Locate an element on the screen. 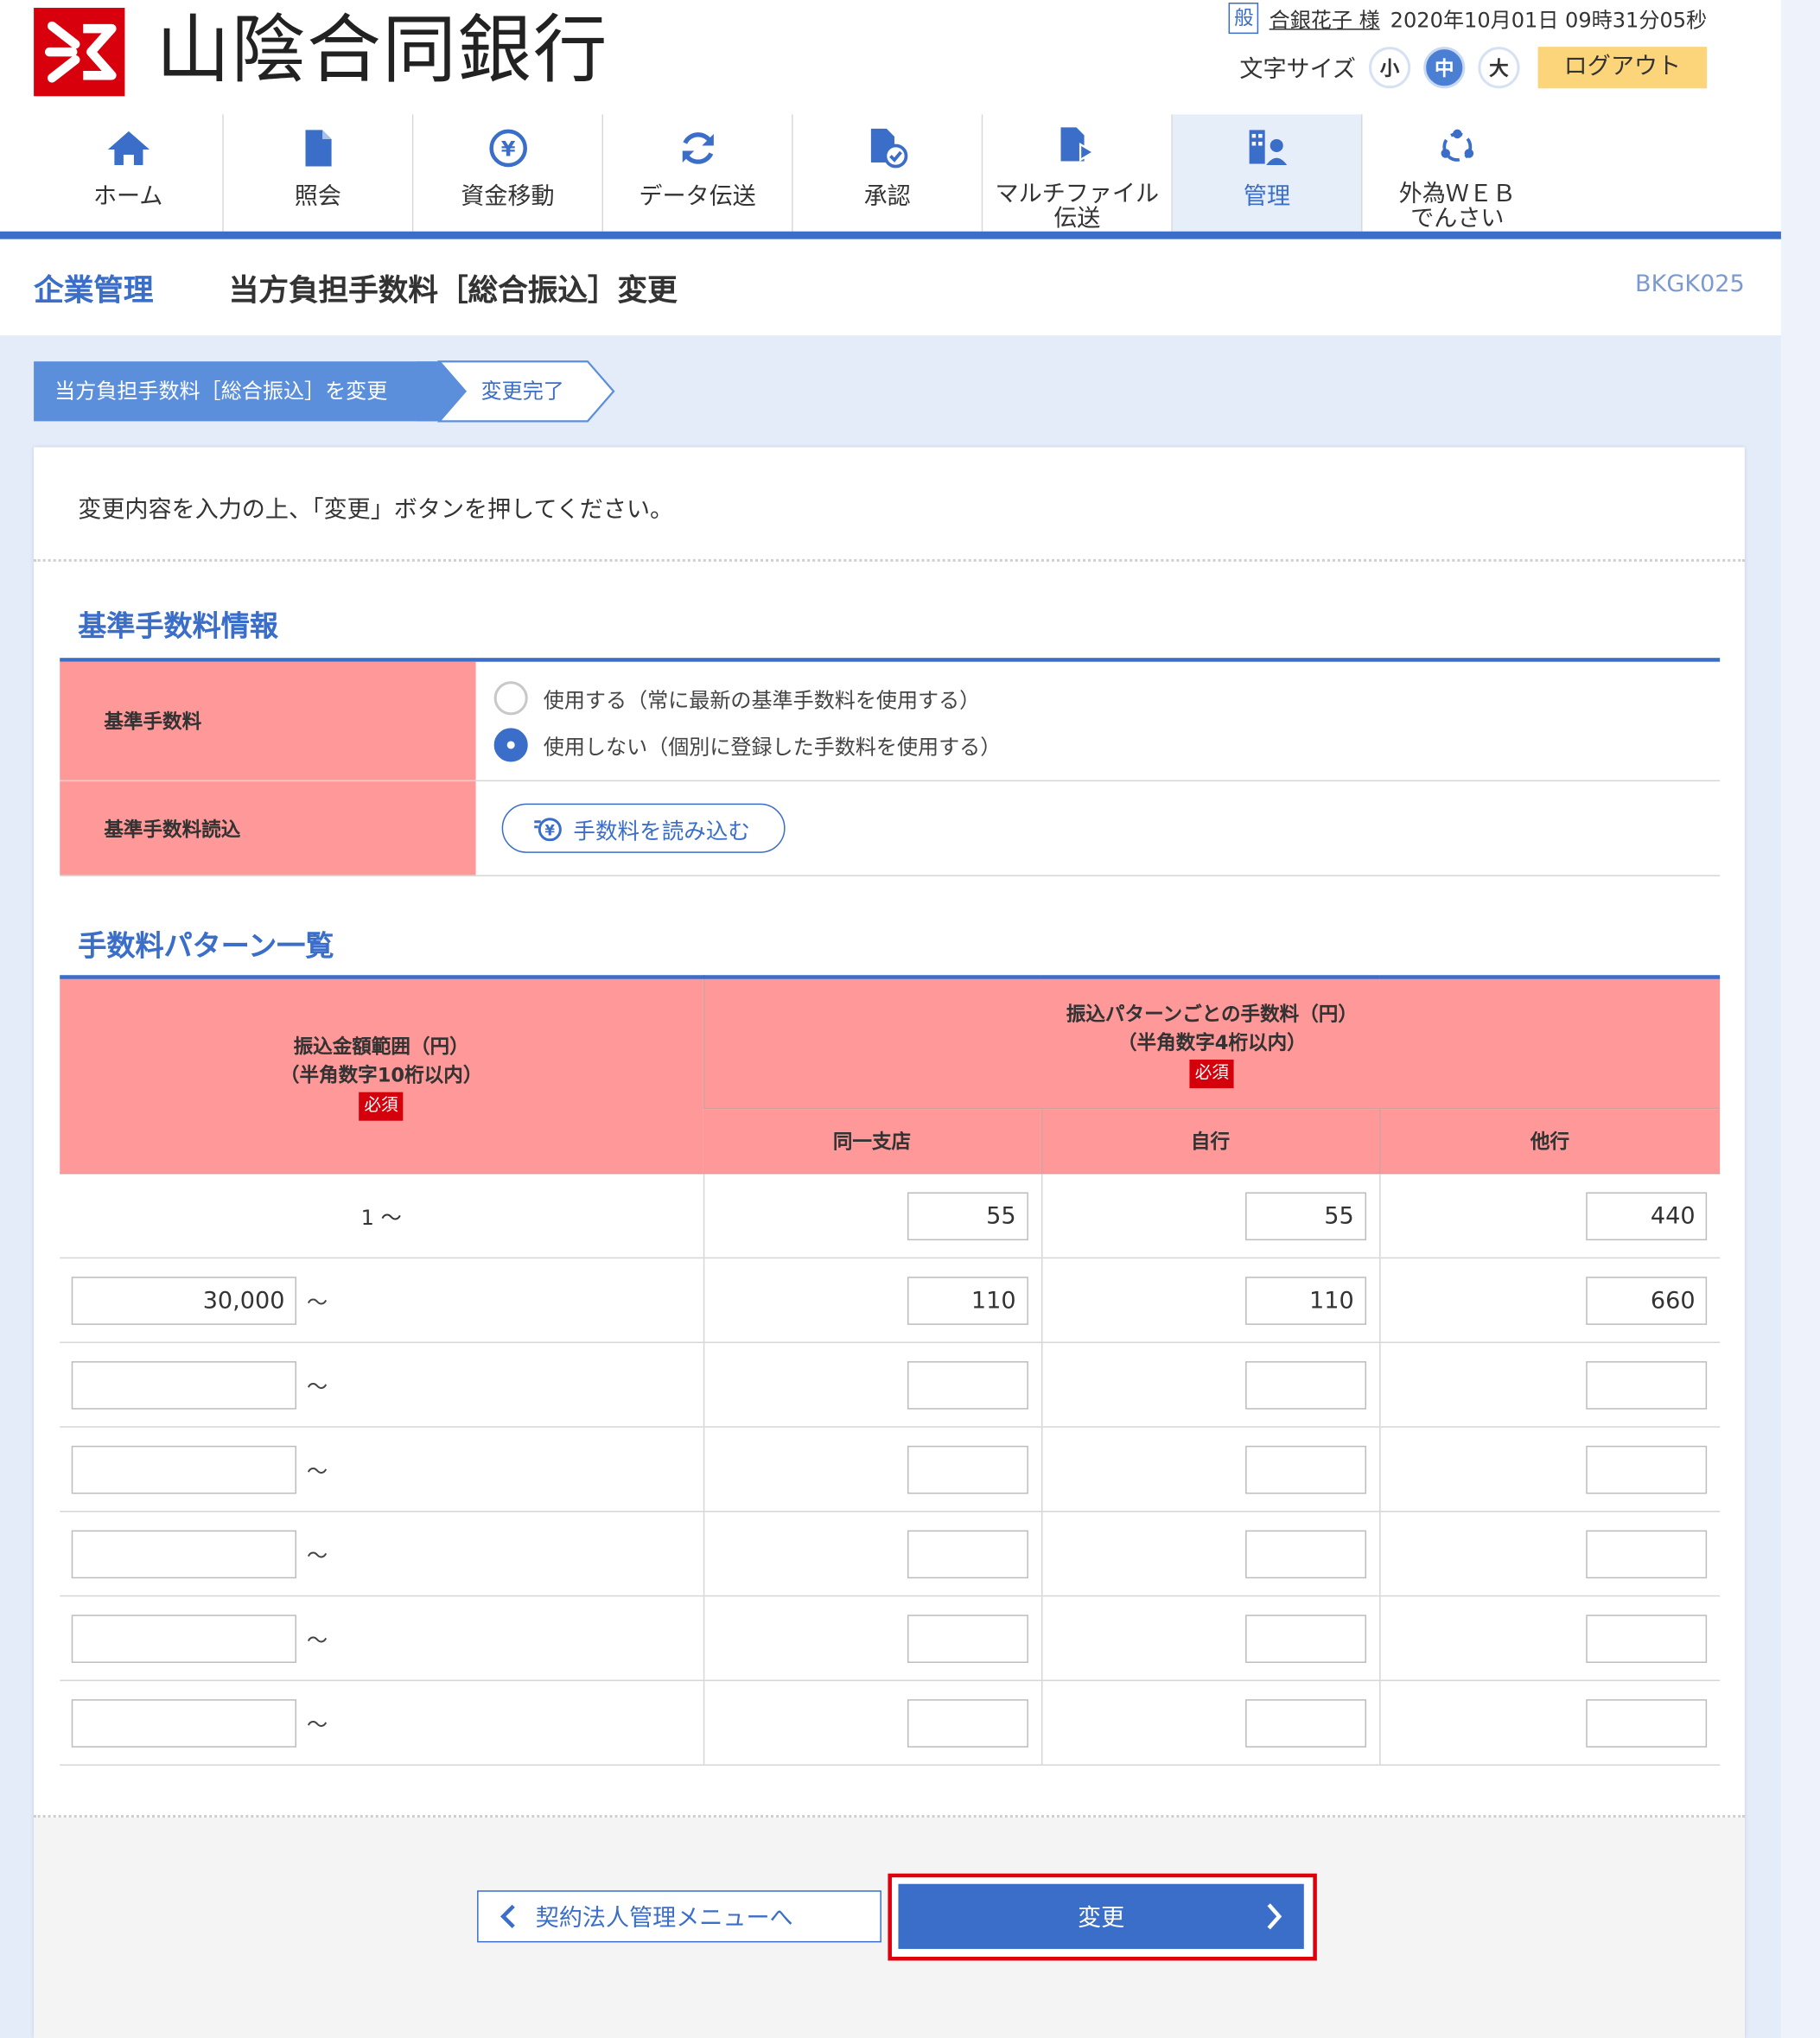  nav-inquiry: 照会 is located at coordinates (319, 173).